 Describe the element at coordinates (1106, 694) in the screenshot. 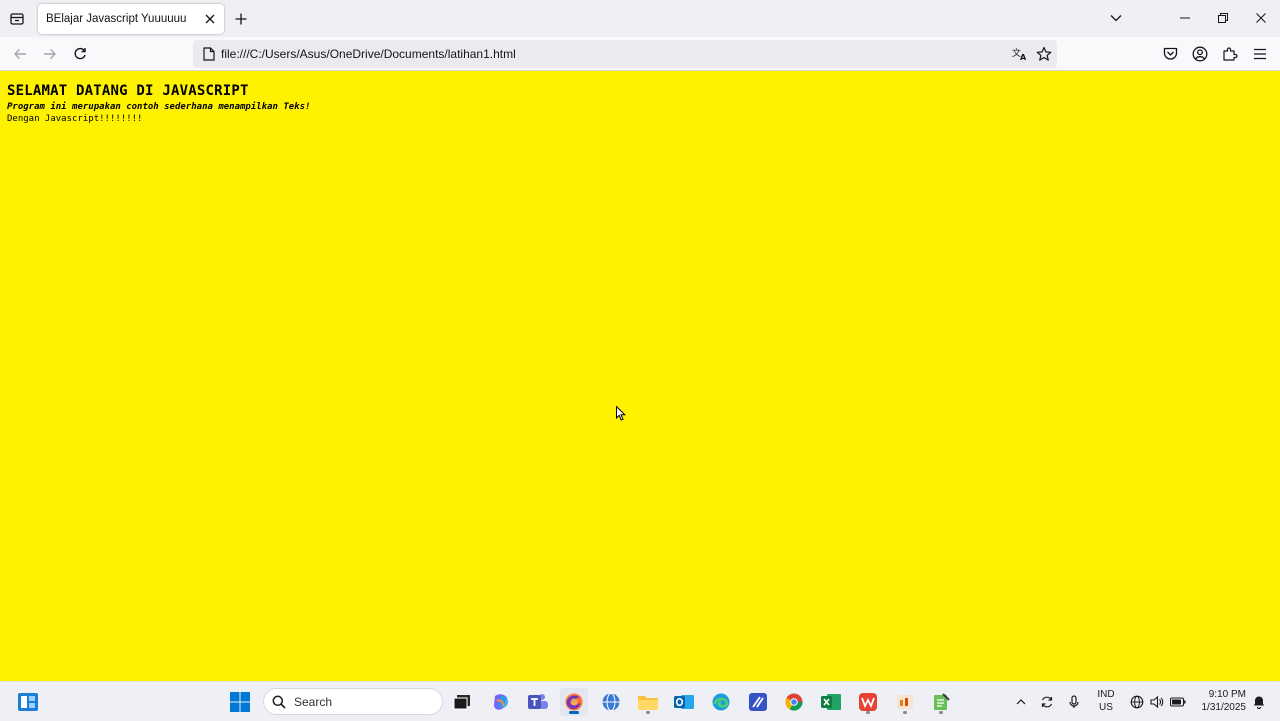

I see `language-code: IND` at that location.